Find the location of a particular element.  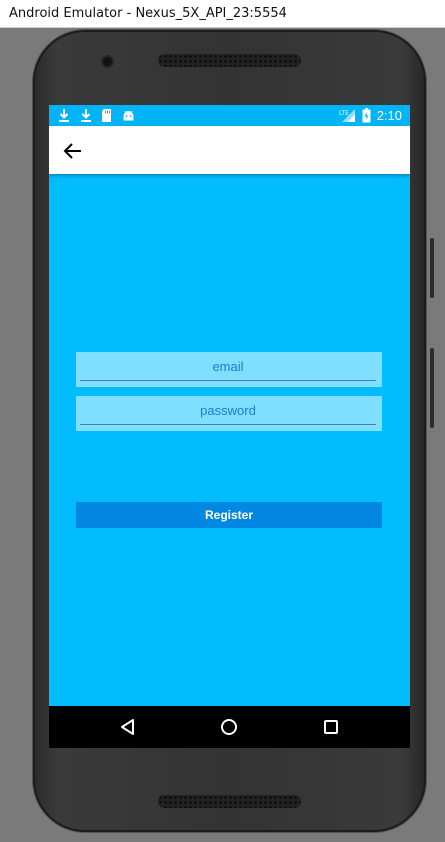

recents-square-icon is located at coordinates (331, 727).